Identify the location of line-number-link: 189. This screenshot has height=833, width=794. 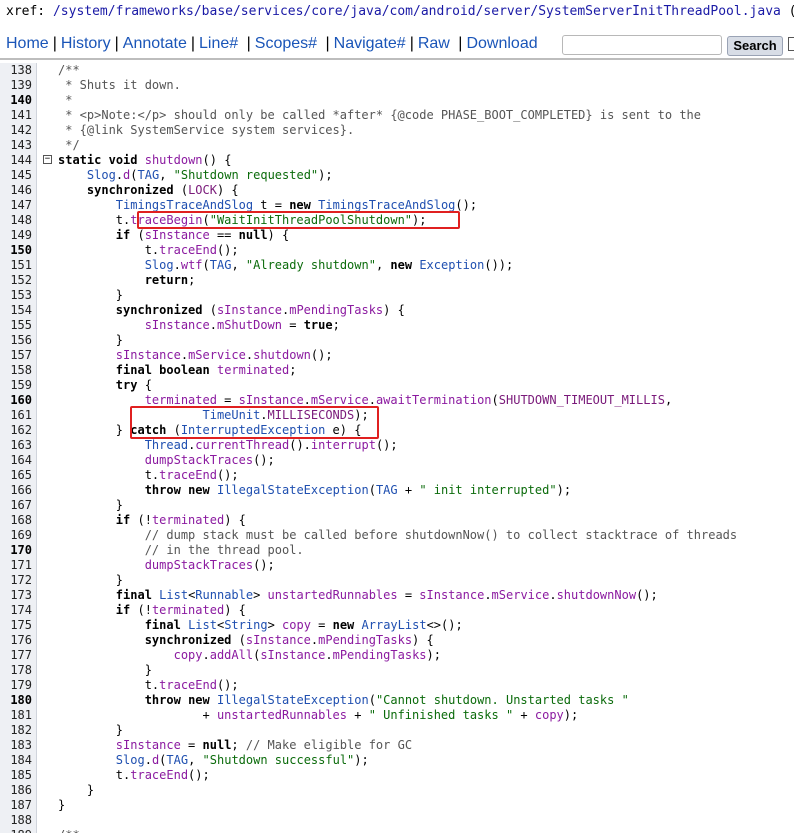
(16, 830).